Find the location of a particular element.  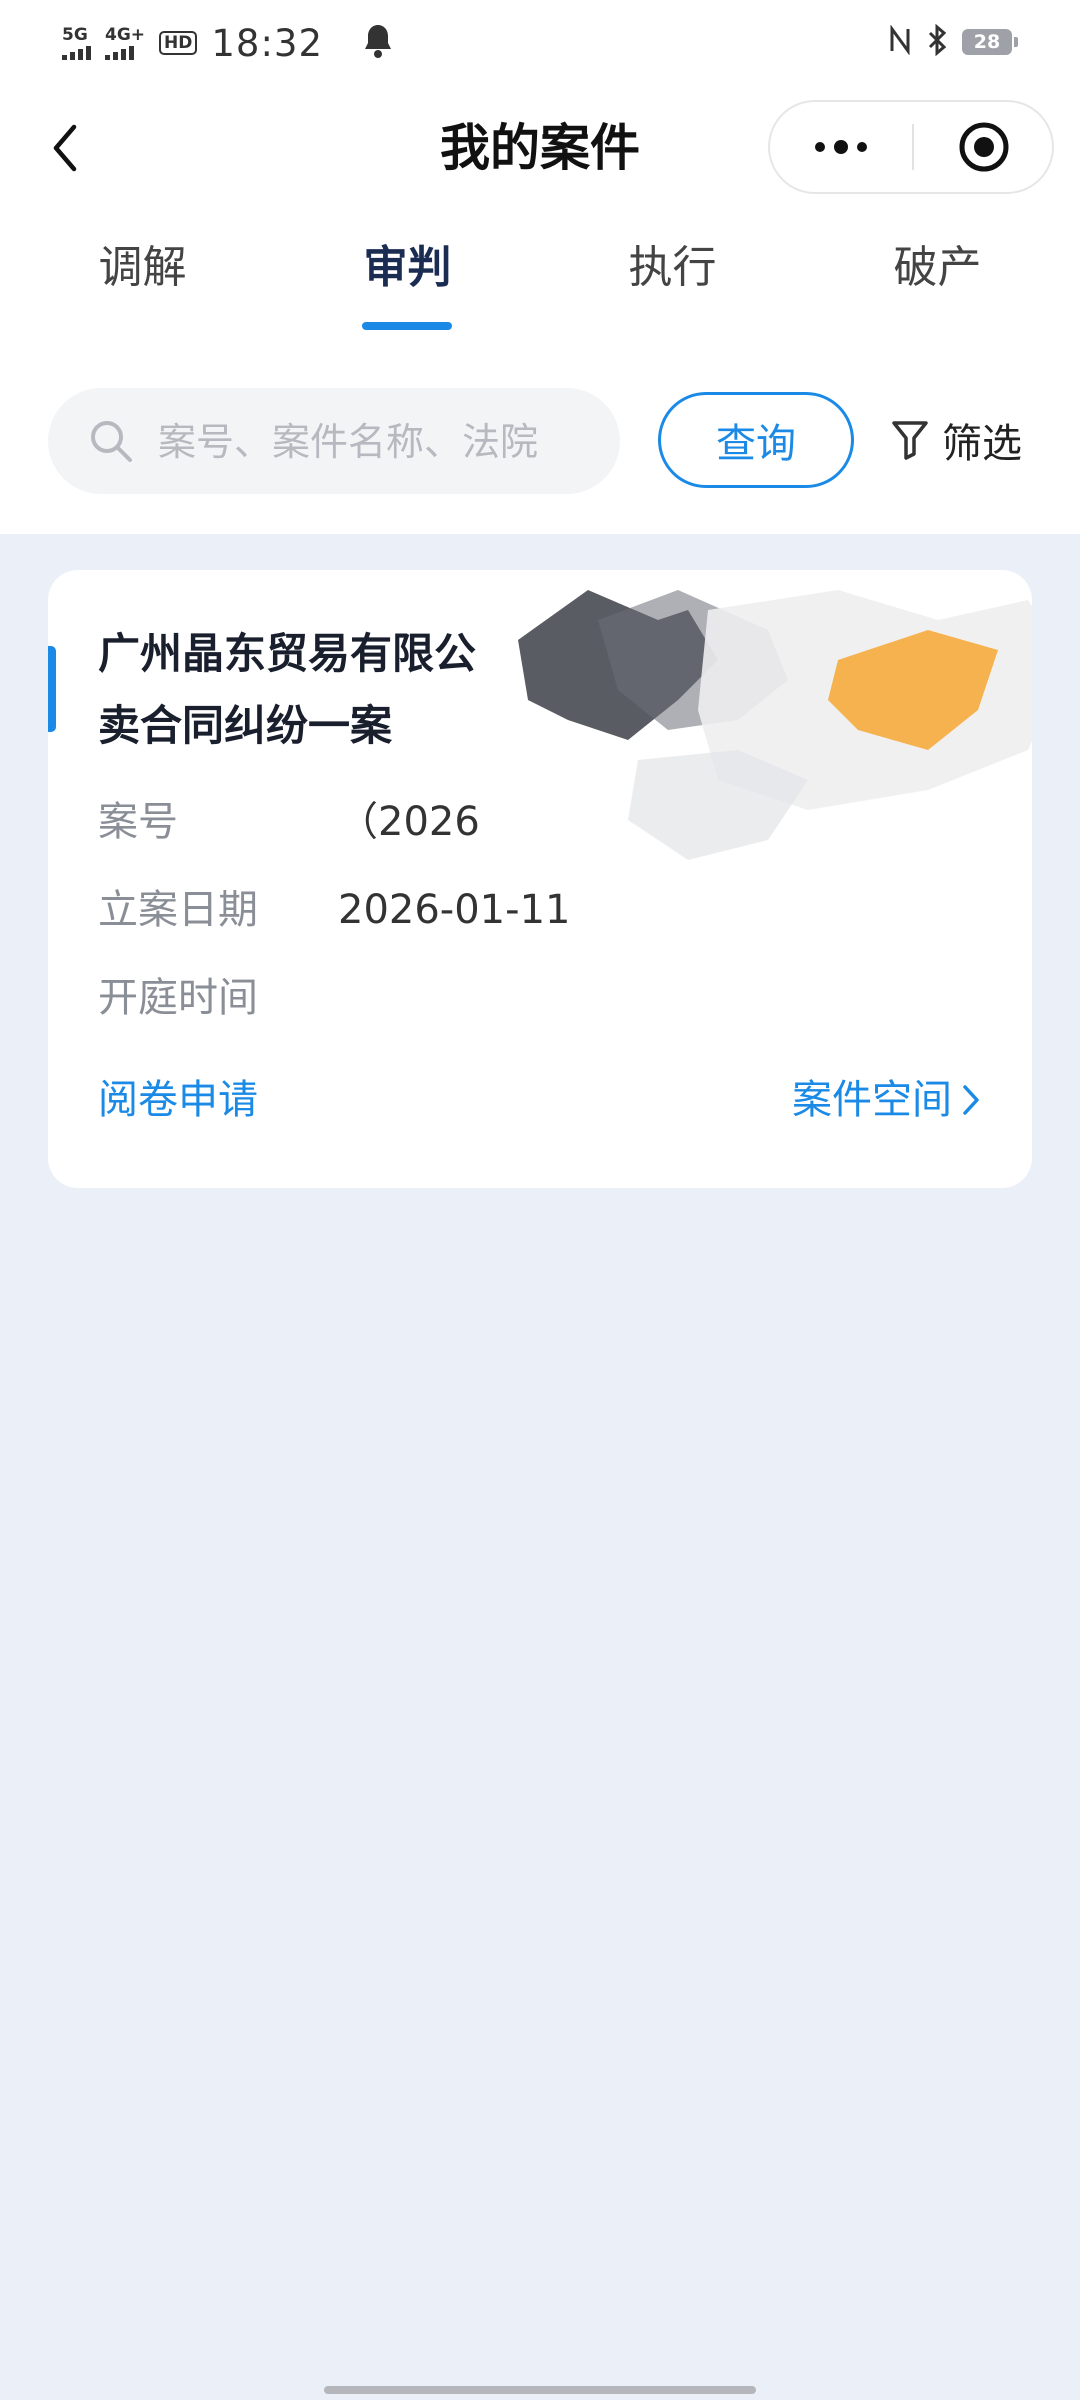

tab-mediation: 调解 is located at coordinates (142, 268).